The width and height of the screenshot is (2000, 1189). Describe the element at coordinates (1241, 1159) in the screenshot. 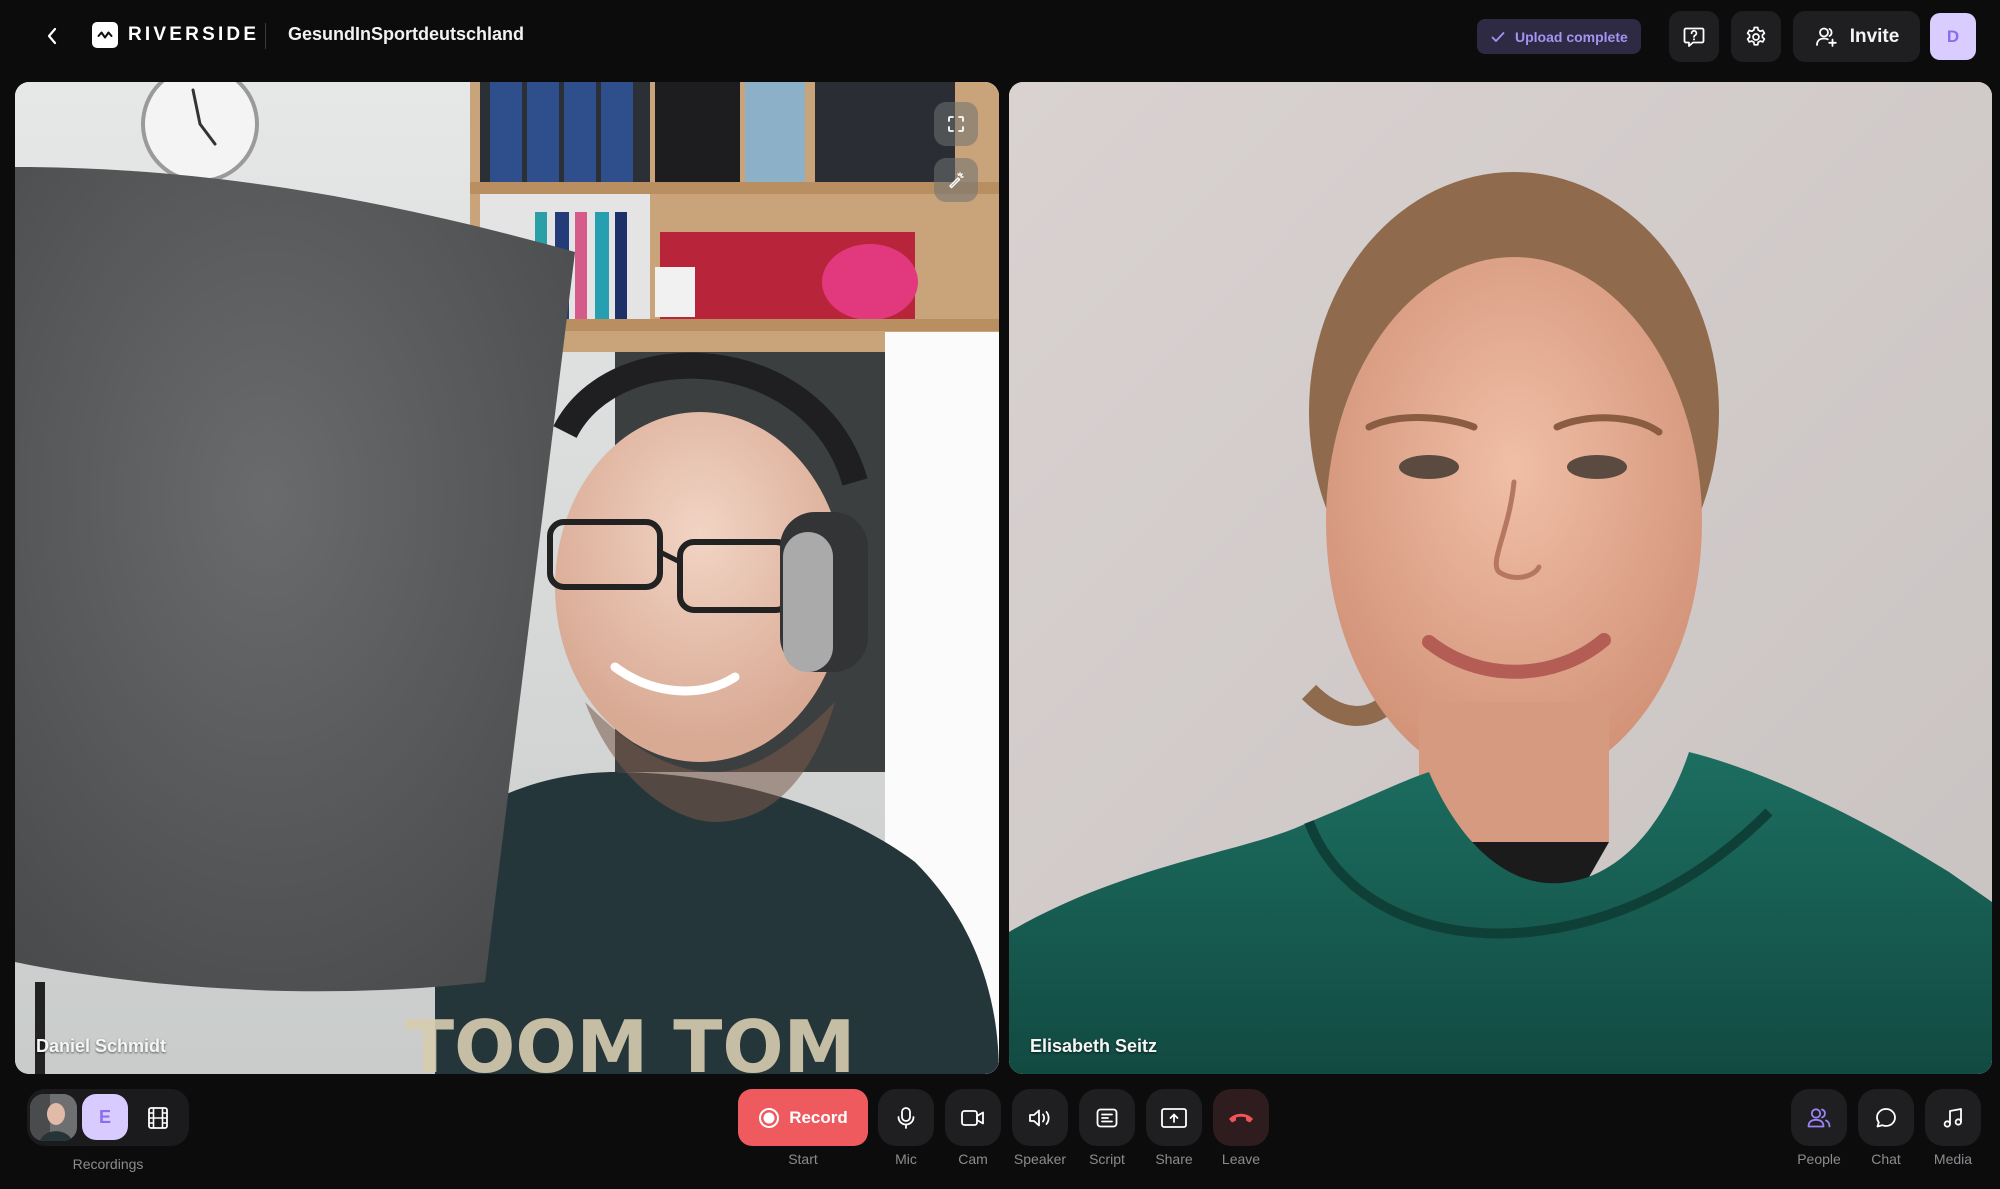

I see `leave-caption: Leave` at that location.